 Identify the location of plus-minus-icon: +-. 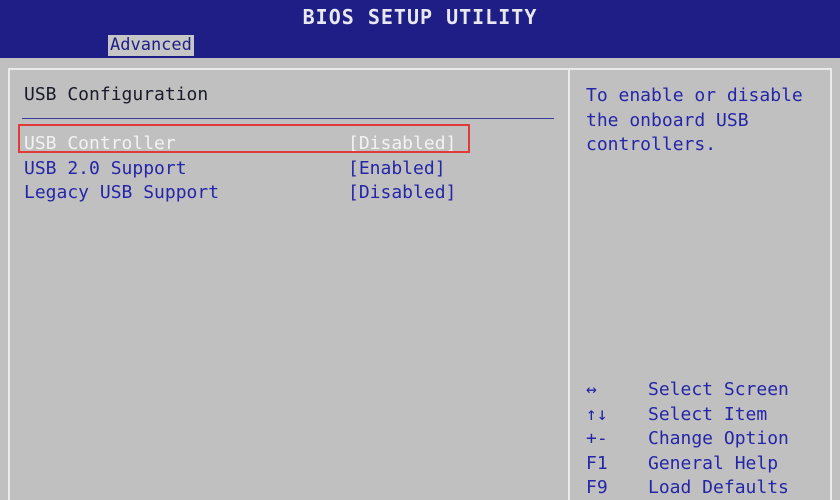
(597, 438).